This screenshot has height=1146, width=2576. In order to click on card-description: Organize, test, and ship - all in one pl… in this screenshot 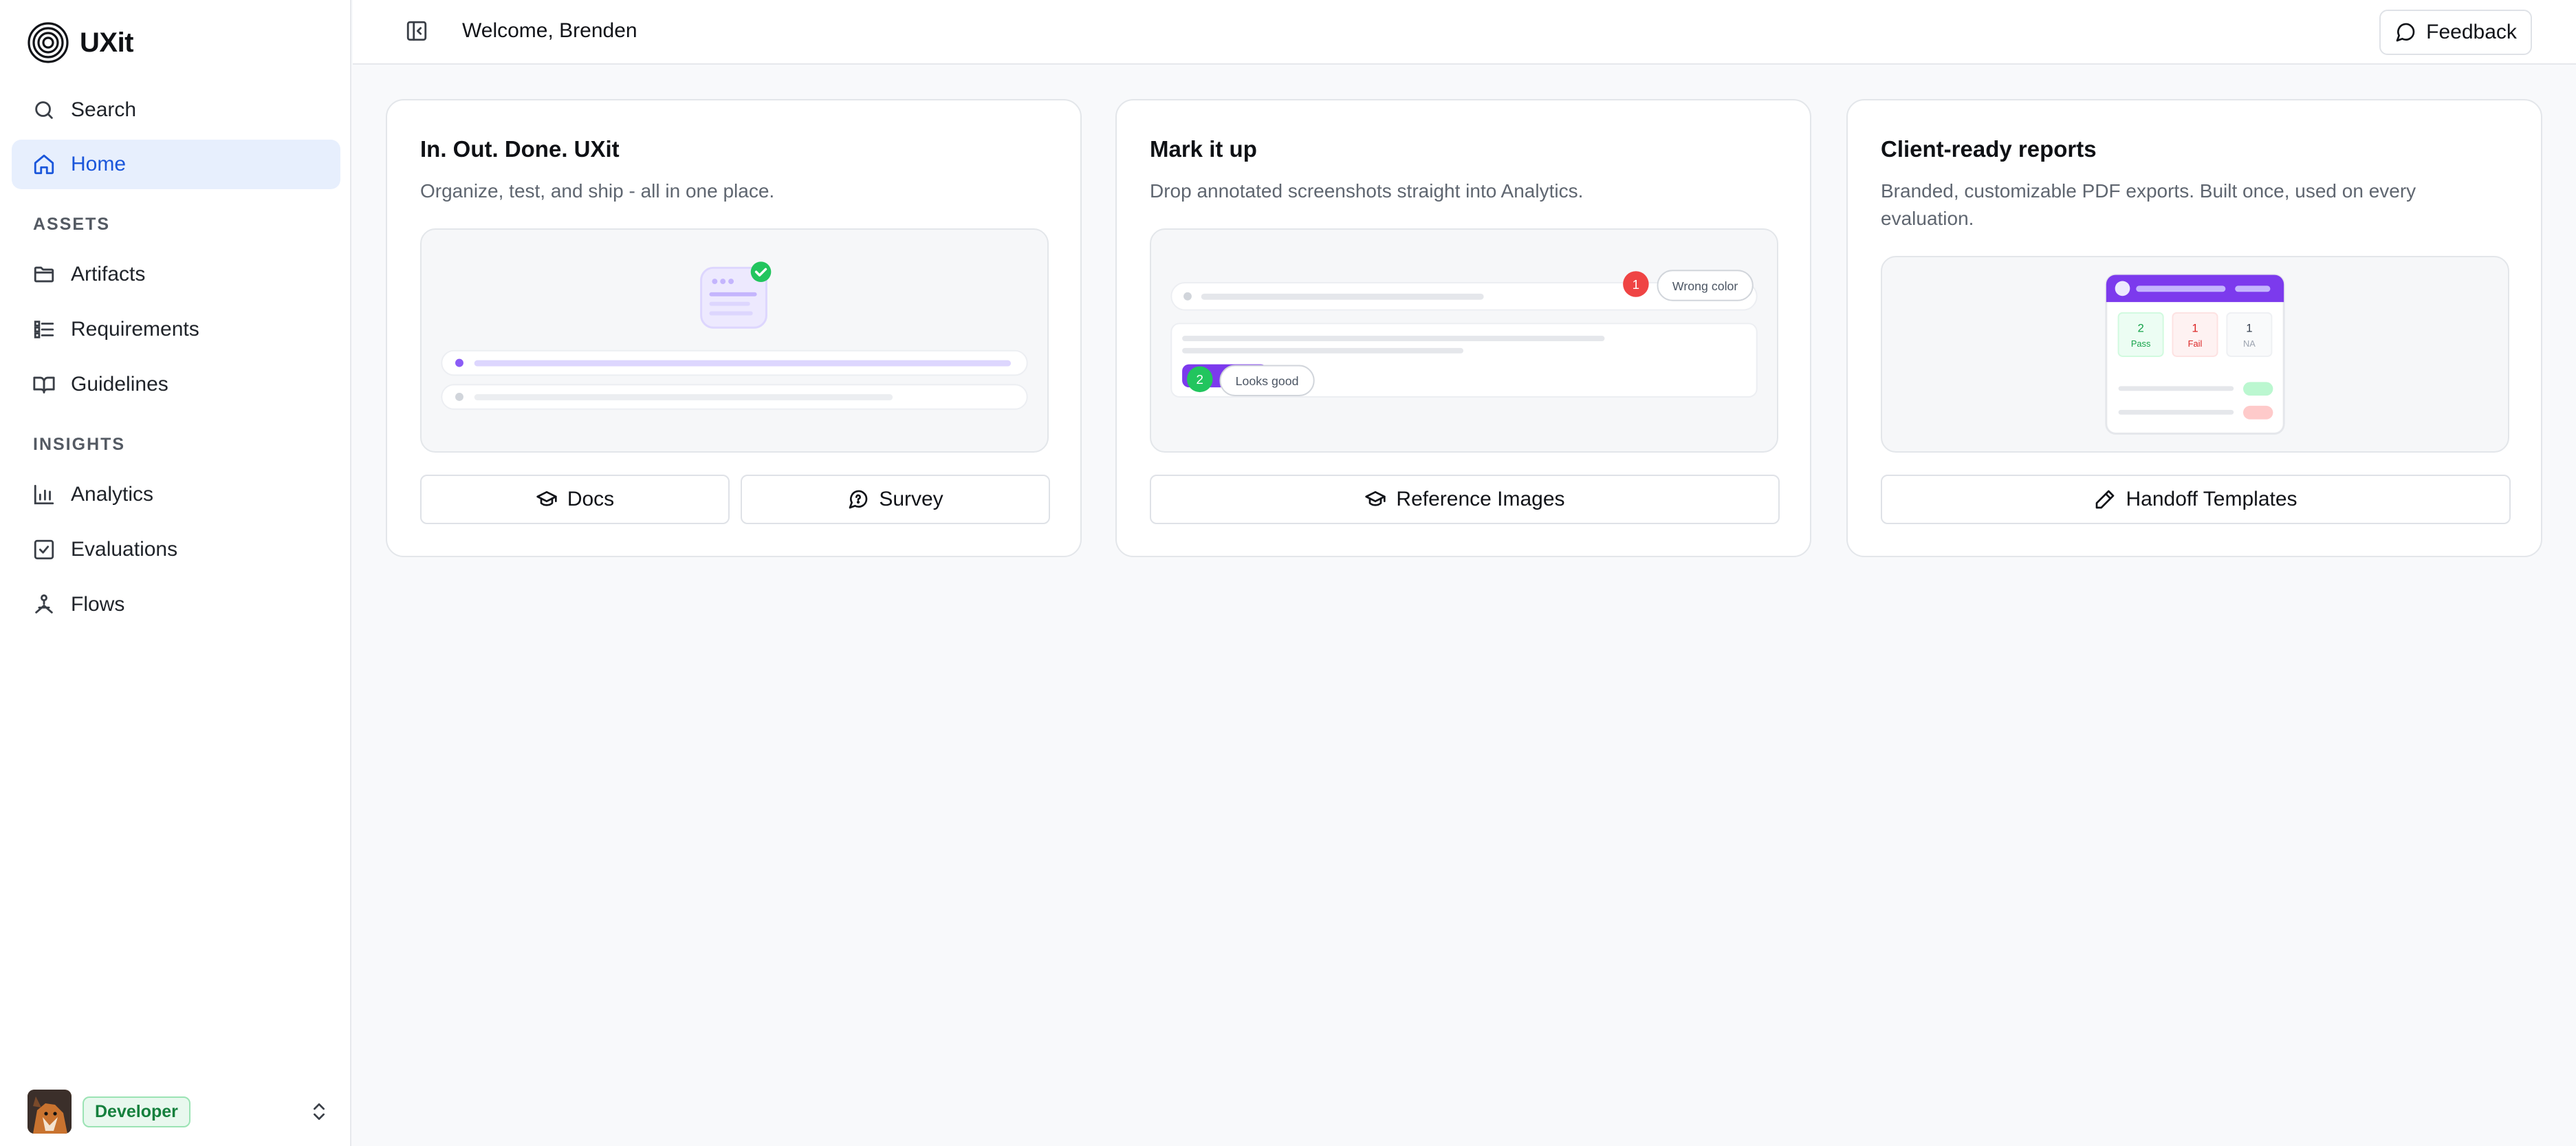, I will do `click(597, 191)`.